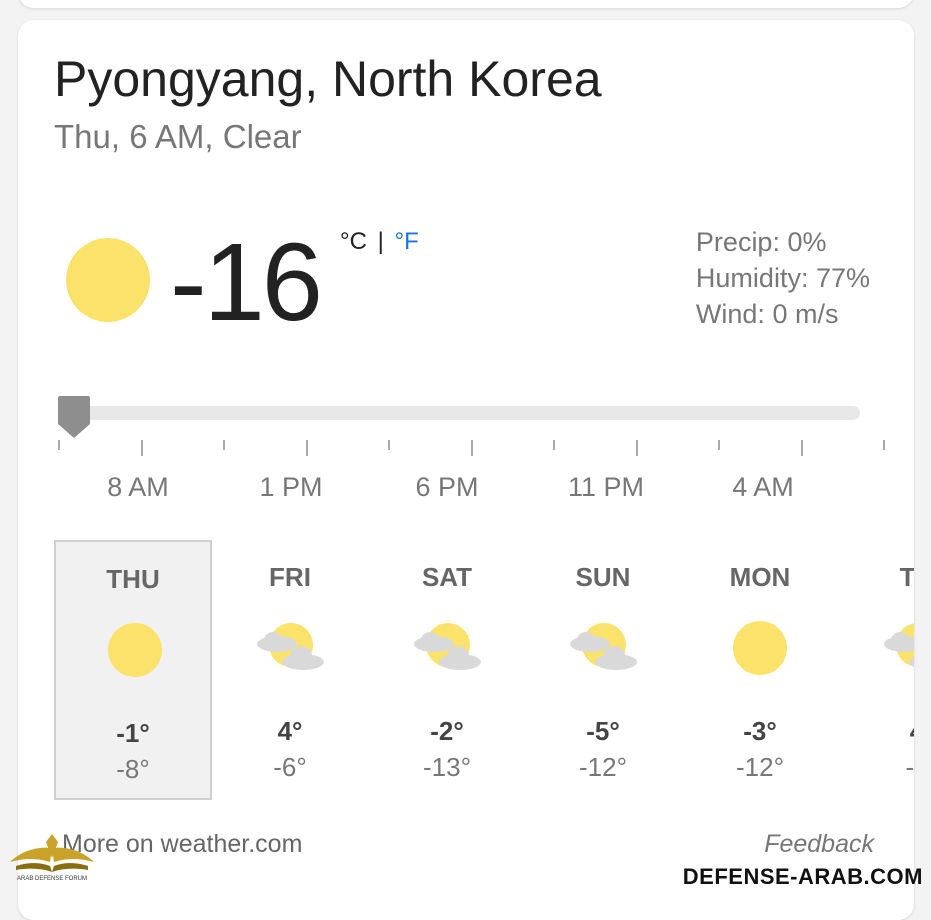 The width and height of the screenshot is (931, 920). I want to click on day-low: -13°, so click(447, 767).